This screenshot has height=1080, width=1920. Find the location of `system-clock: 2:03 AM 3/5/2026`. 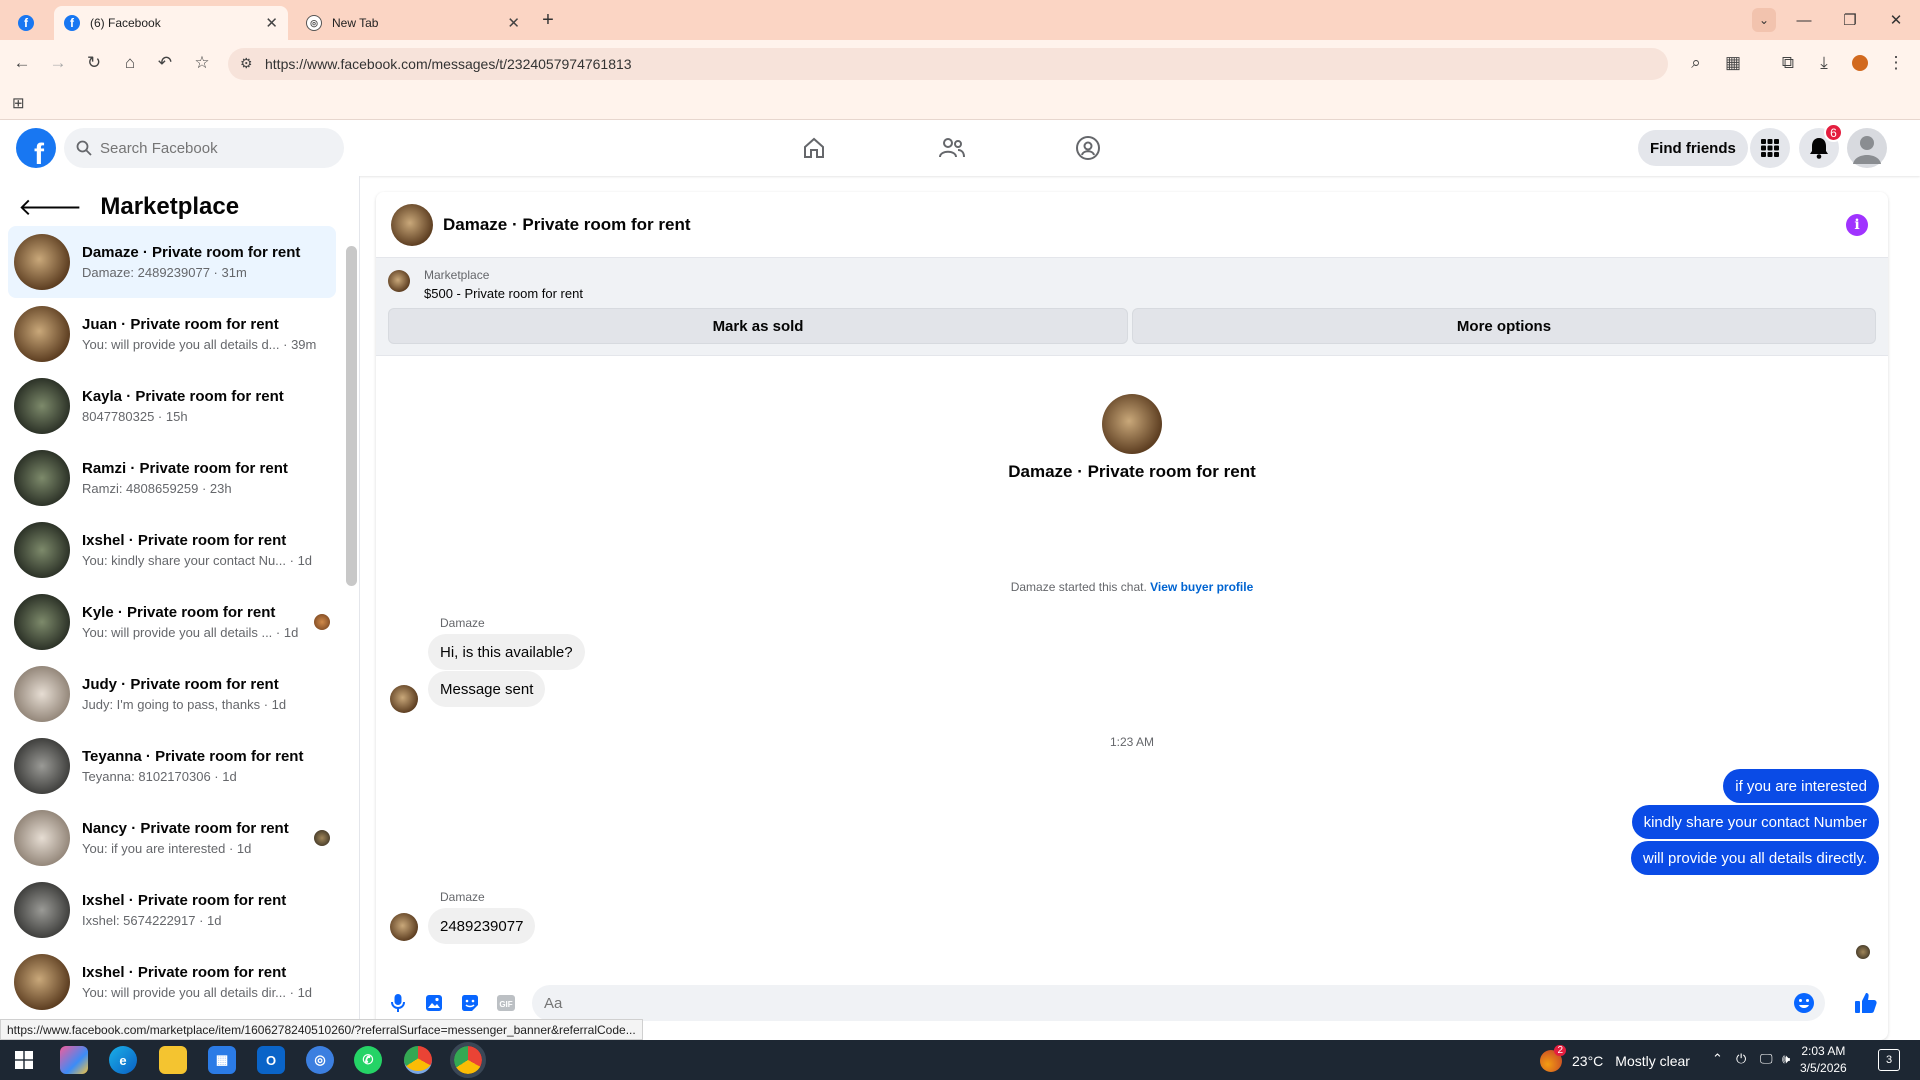

system-clock: 2:03 AM 3/5/2026 is located at coordinates (1823, 1060).